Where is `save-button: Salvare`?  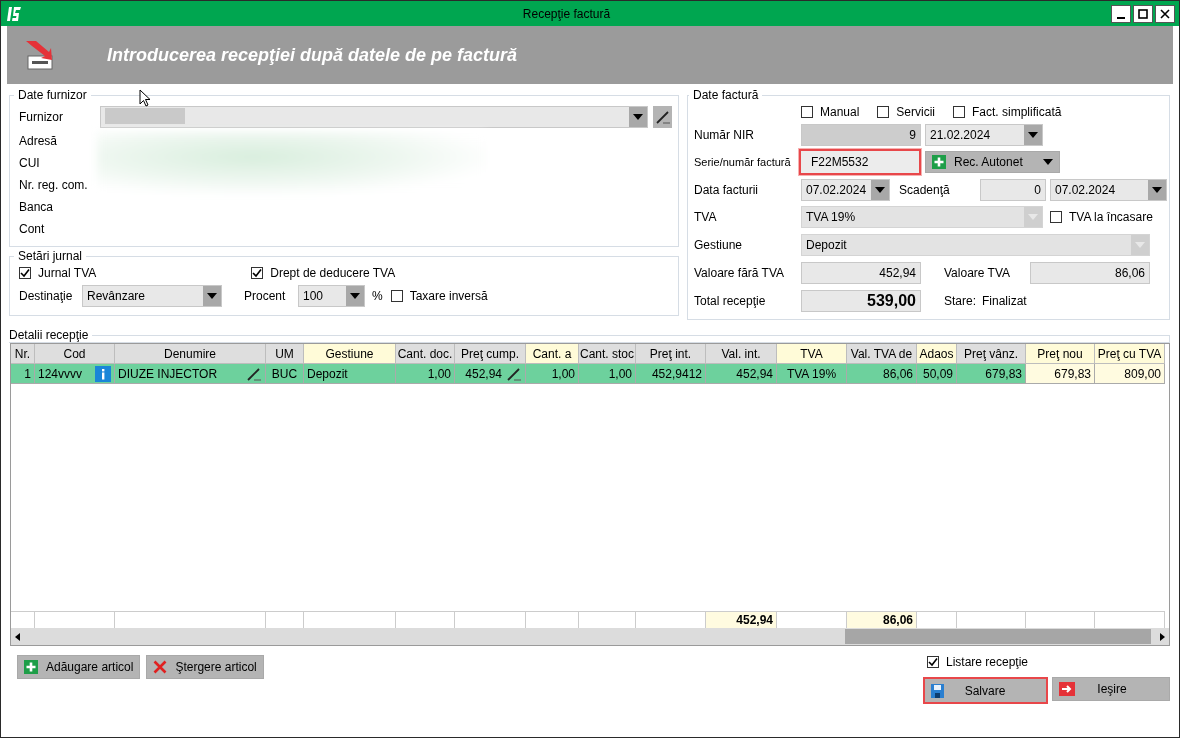 save-button: Salvare is located at coordinates (985, 690).